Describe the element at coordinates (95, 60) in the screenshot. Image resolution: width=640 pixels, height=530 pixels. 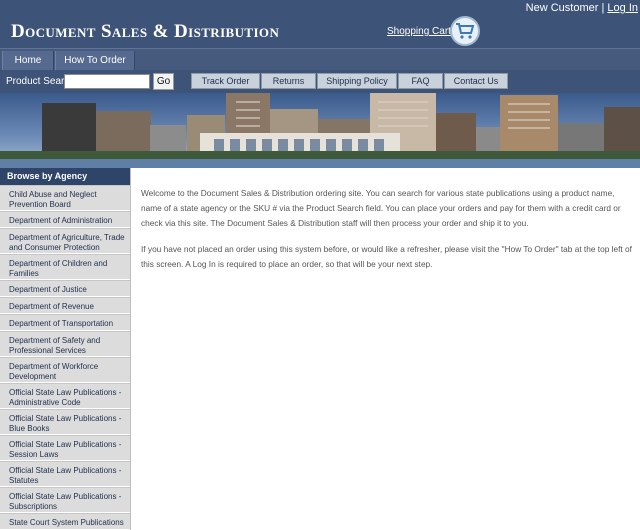
I see `nav-how-to-order: How To Order` at that location.